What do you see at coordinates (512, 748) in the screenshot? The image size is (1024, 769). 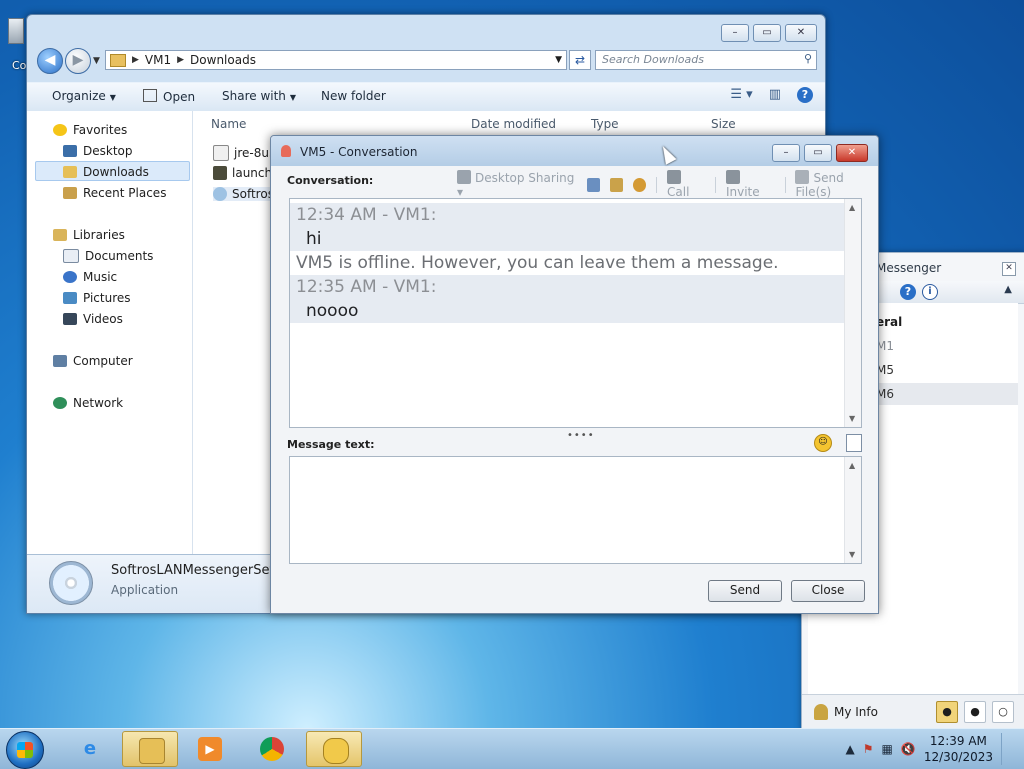 I see `taskbar: e ▶ ▲ ⚑ ▦ 🔇 12:39 AM 12/30/2023` at bounding box center [512, 748].